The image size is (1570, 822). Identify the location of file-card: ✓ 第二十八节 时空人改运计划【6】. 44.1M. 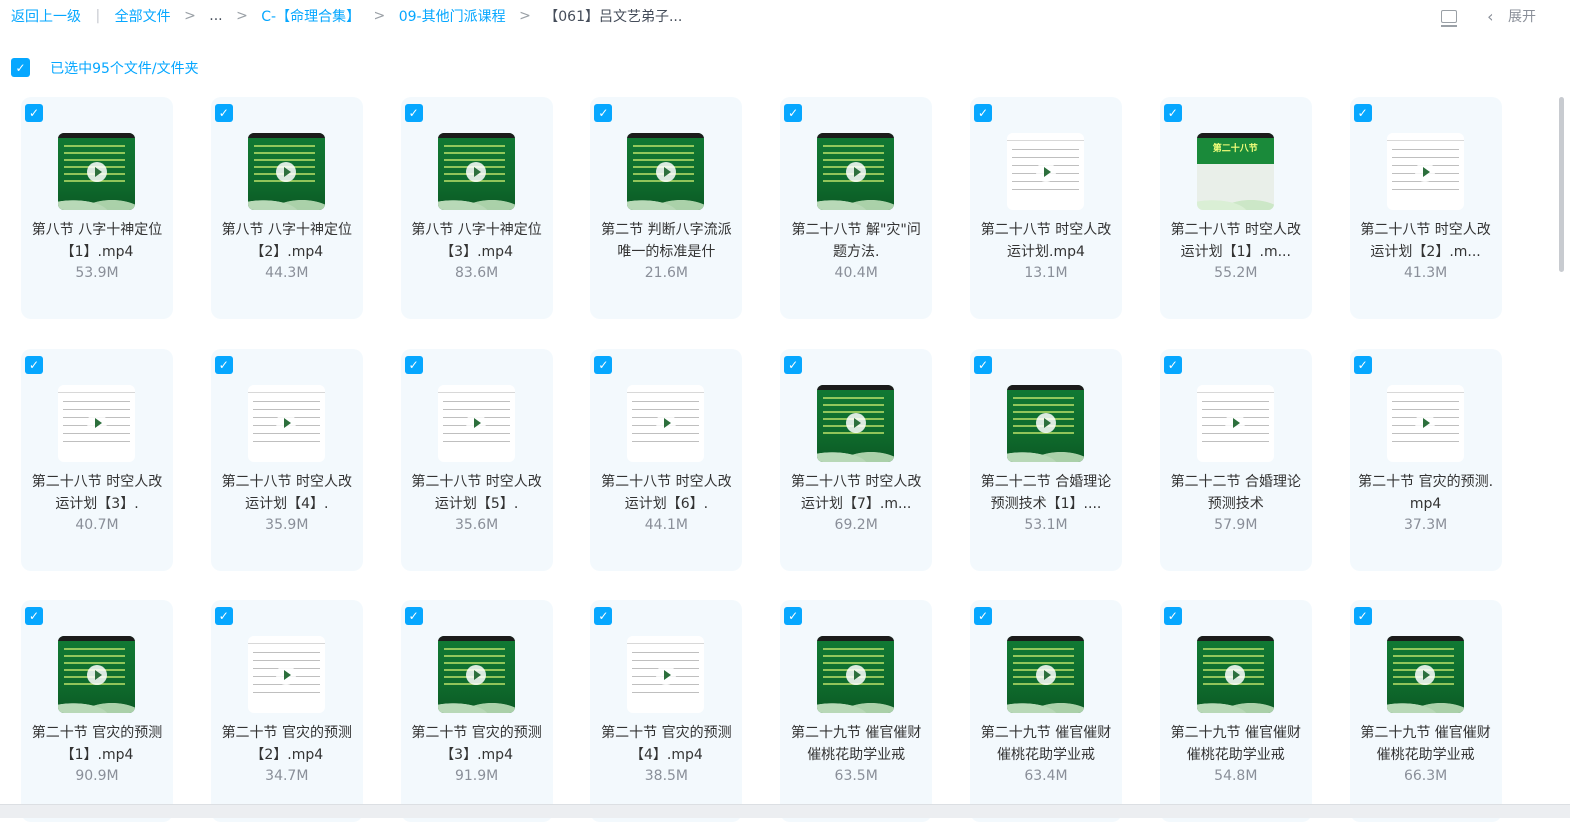
(666, 459).